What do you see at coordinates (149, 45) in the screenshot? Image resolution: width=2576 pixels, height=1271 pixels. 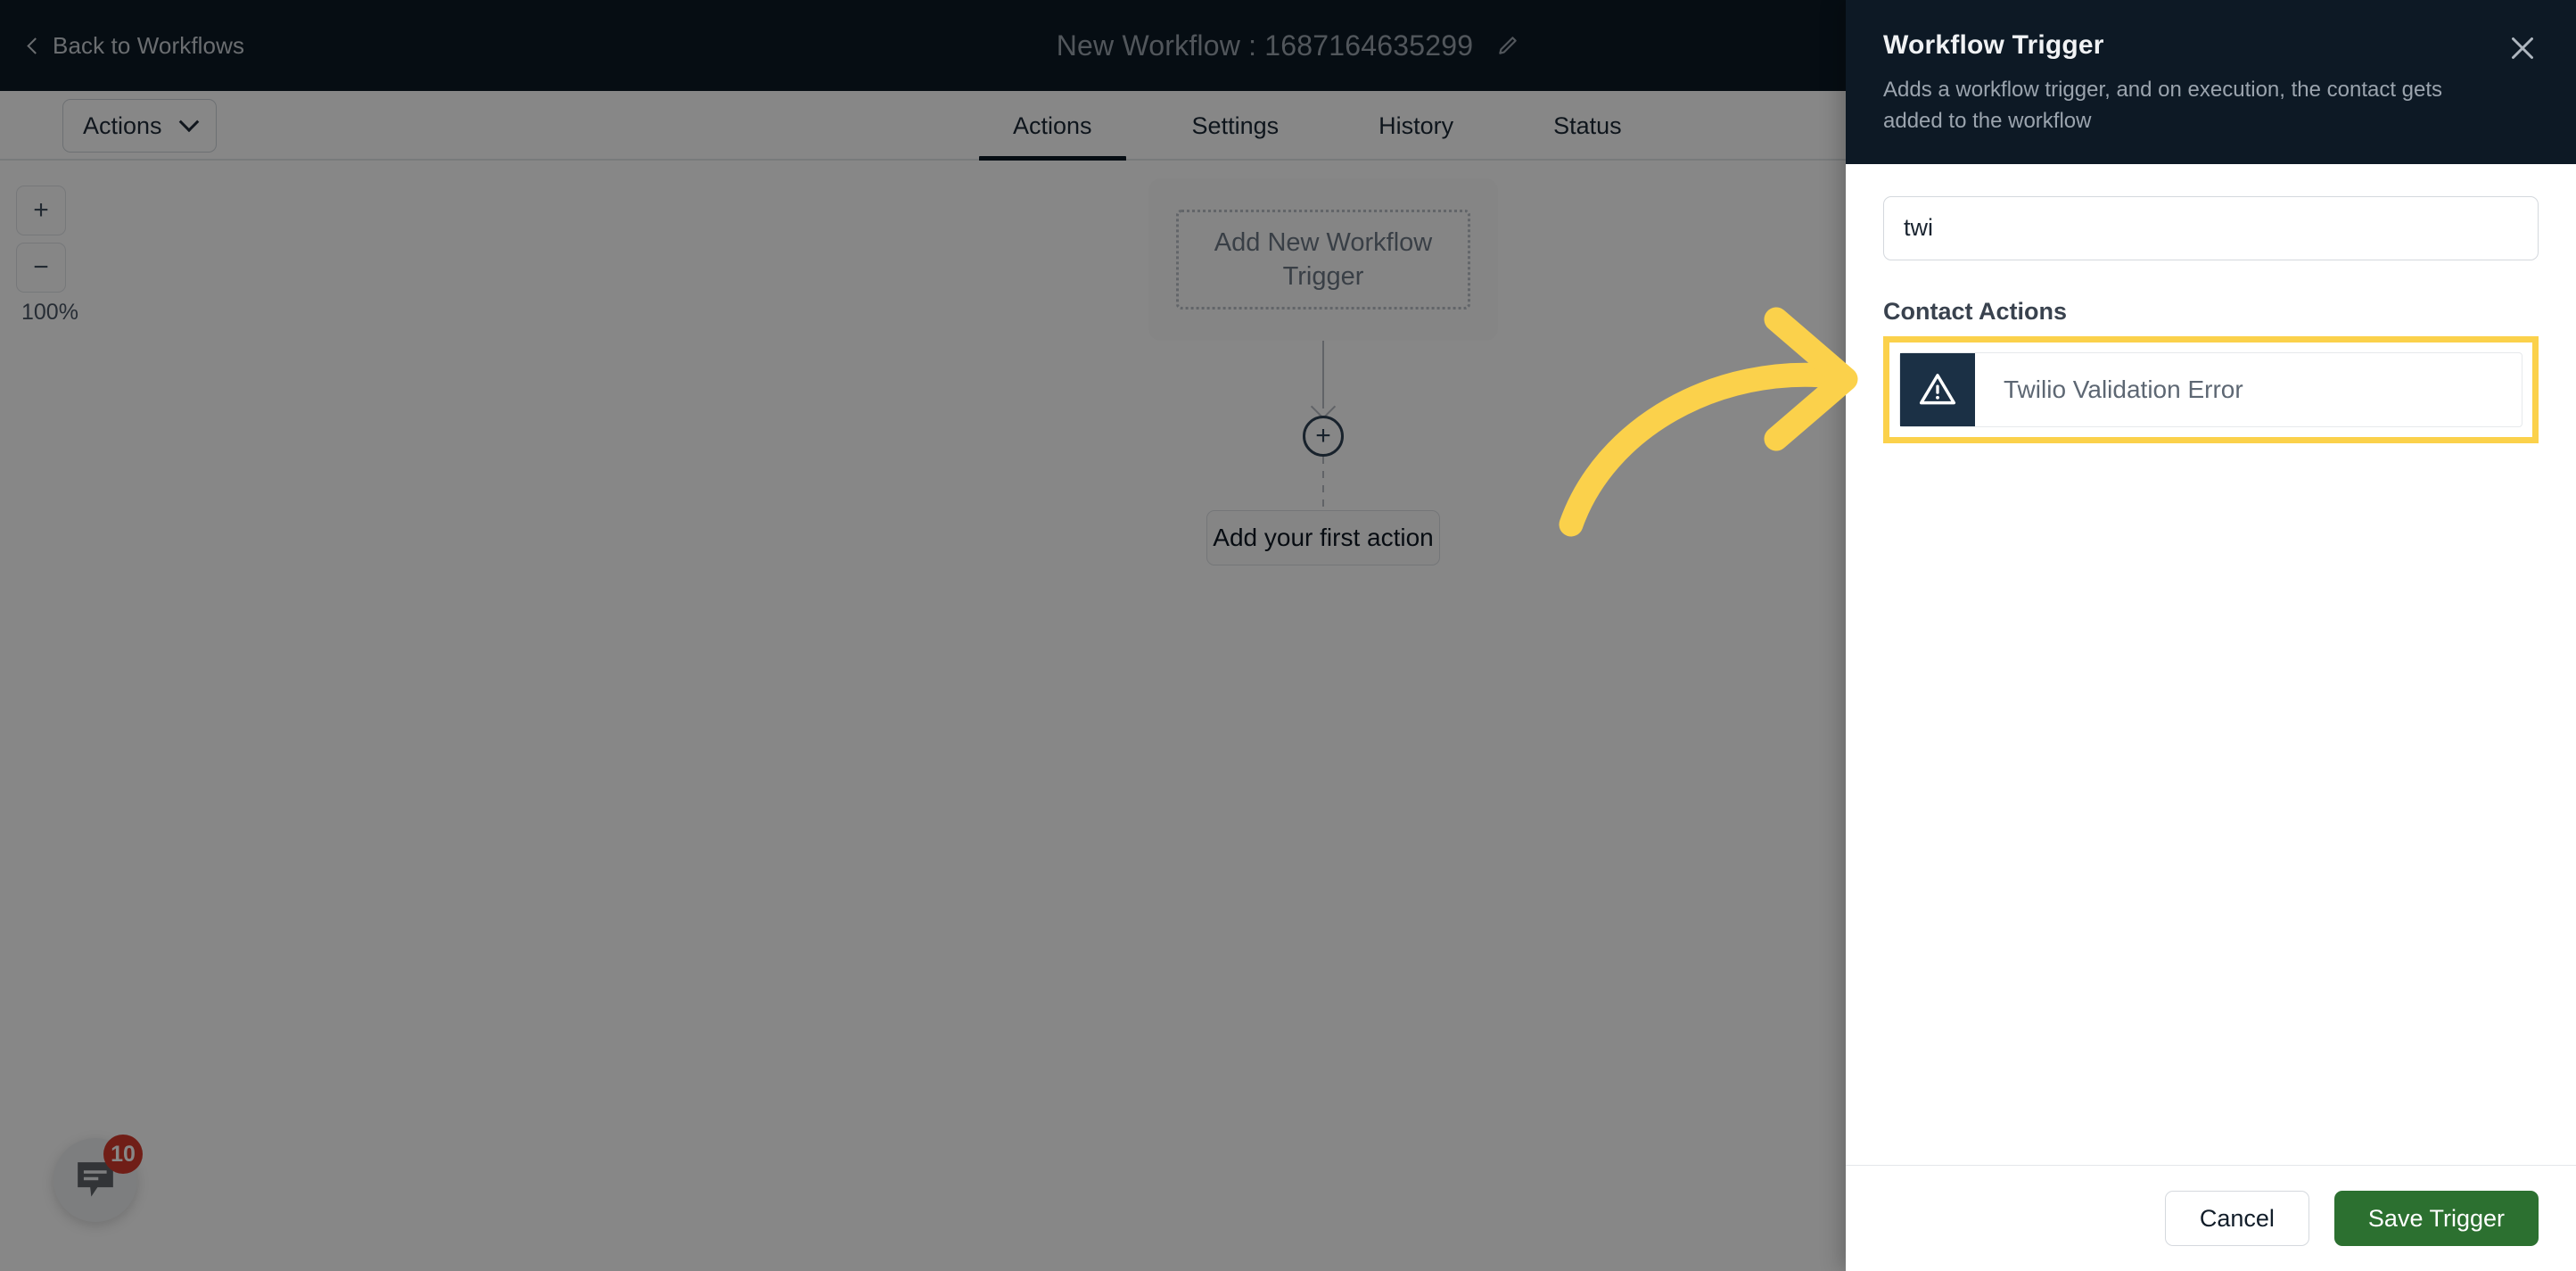 I see `back-to-workflows-label: Back to Workflows` at bounding box center [149, 45].